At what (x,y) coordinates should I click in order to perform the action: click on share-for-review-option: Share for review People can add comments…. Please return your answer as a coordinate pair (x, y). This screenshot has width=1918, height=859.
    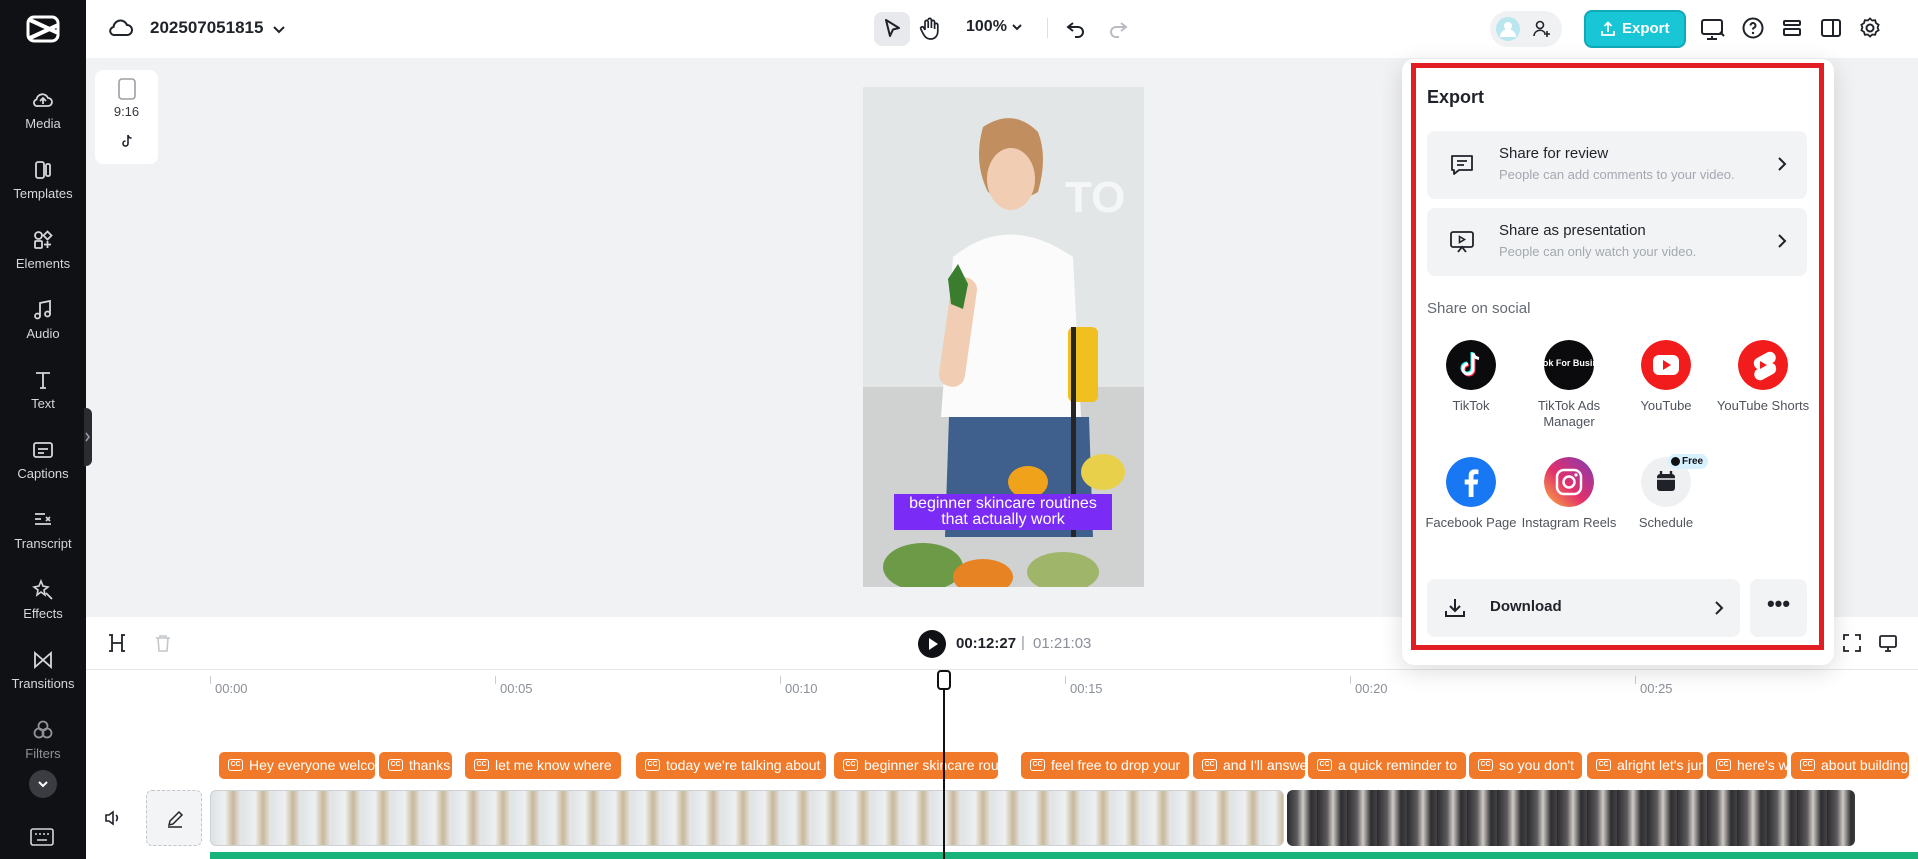
    Looking at the image, I should click on (1617, 165).